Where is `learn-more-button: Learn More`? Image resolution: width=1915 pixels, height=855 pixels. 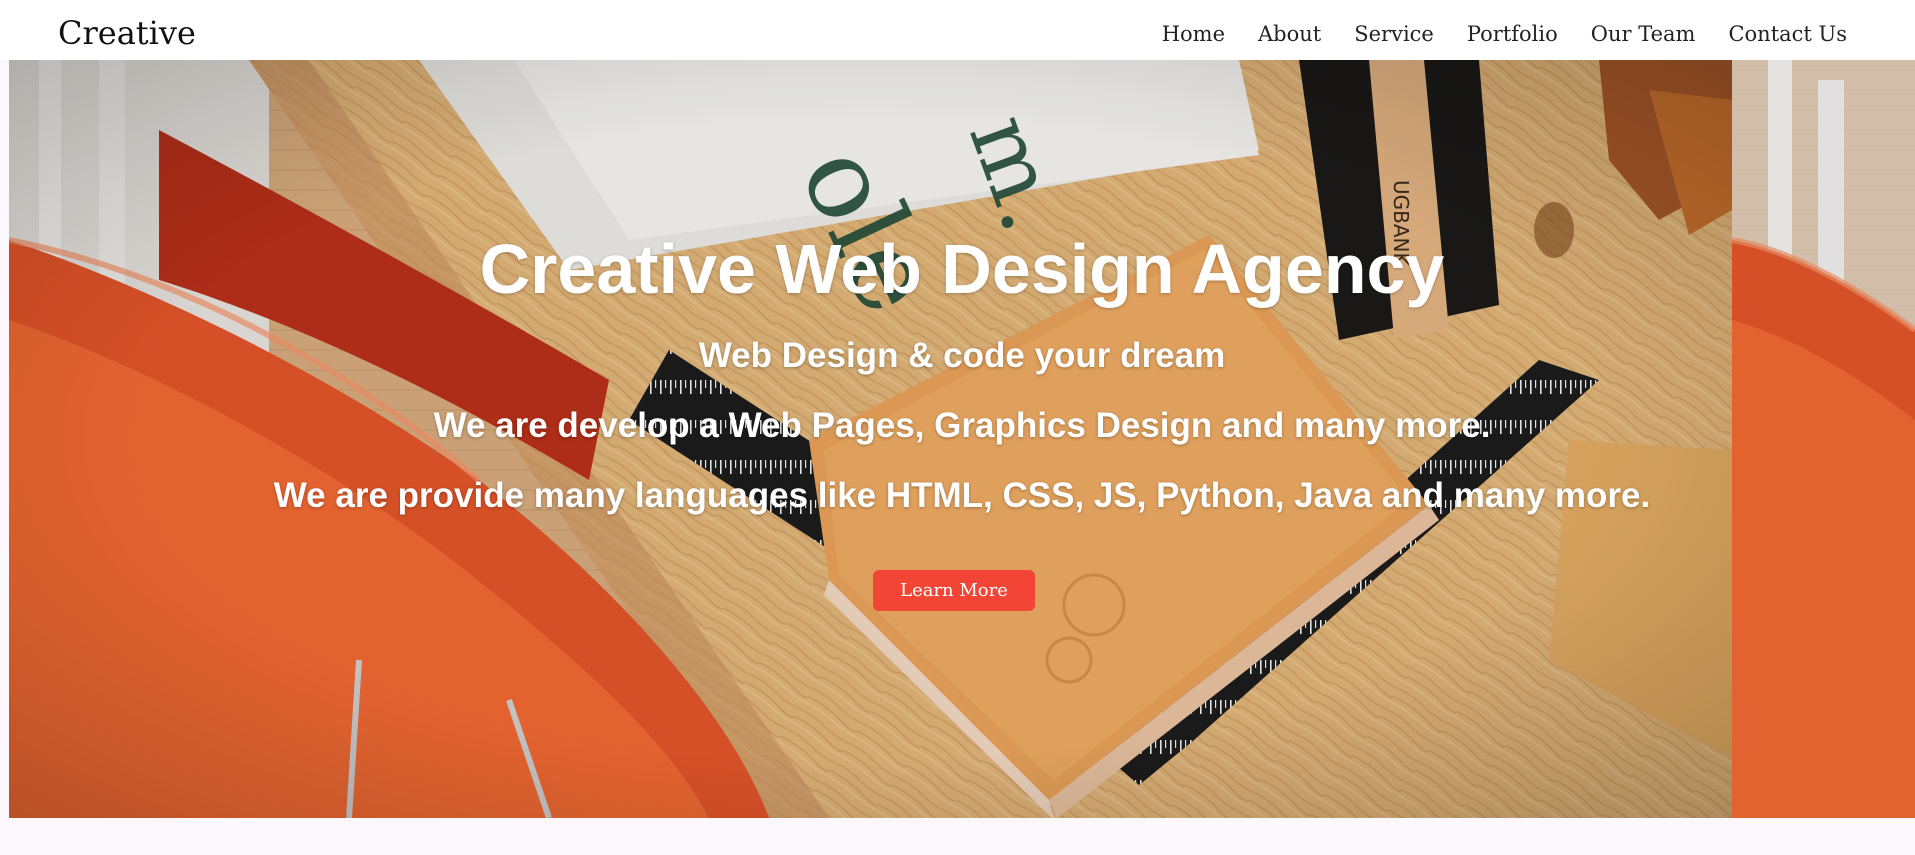 learn-more-button: Learn More is located at coordinates (954, 590).